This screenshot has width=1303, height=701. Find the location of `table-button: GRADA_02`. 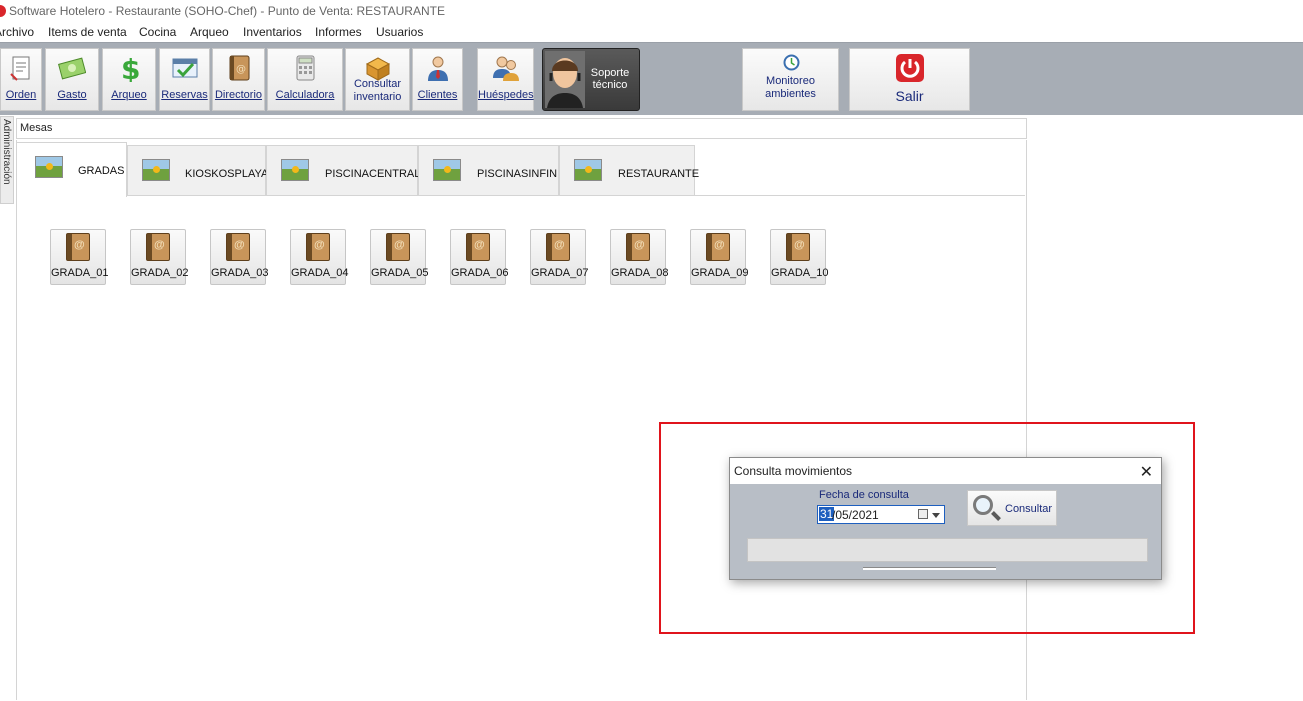

table-button: GRADA_02 is located at coordinates (159, 257).